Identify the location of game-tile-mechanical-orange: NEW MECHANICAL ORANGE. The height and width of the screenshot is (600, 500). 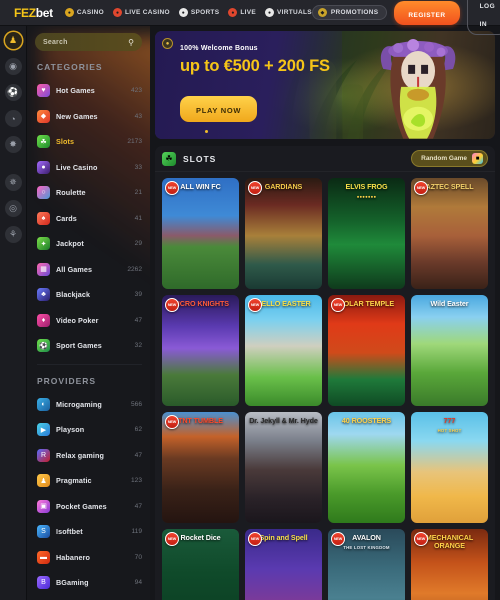
(449, 564).